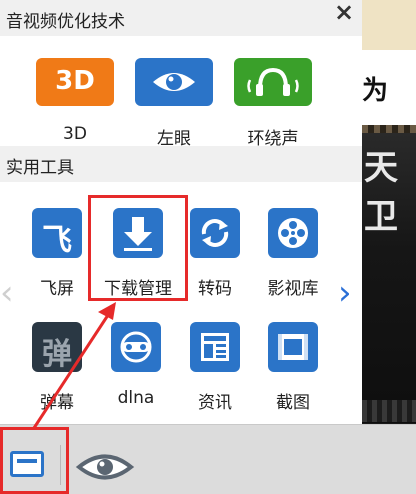  What do you see at coordinates (75, 134) in the screenshot?
I see `option-label: 3D` at bounding box center [75, 134].